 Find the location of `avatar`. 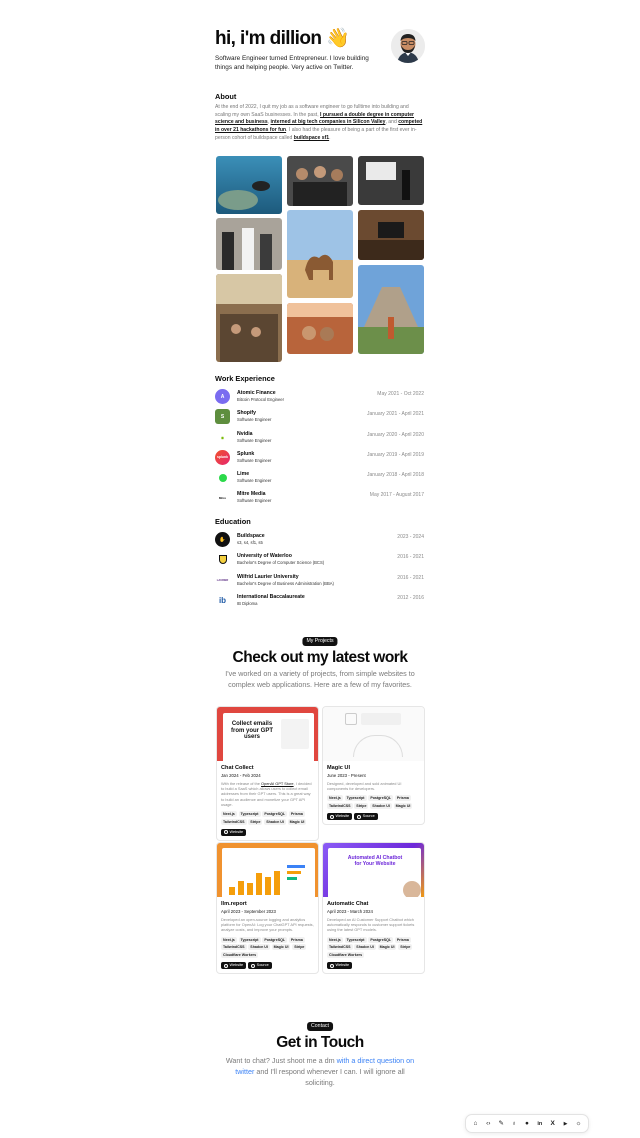

avatar is located at coordinates (408, 46).